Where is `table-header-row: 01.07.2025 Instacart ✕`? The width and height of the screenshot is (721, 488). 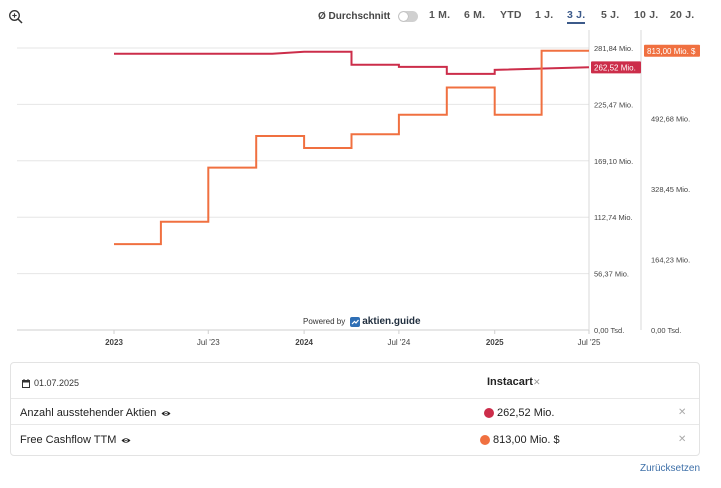
table-header-row: 01.07.2025 Instacart ✕ is located at coordinates (355, 380).